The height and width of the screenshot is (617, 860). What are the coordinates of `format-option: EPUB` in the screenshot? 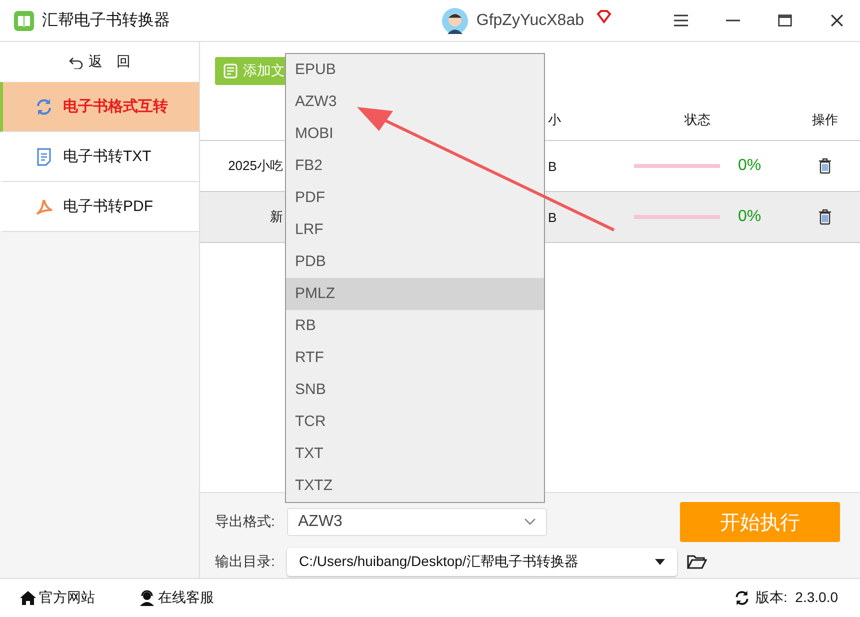 It's located at (415, 70).